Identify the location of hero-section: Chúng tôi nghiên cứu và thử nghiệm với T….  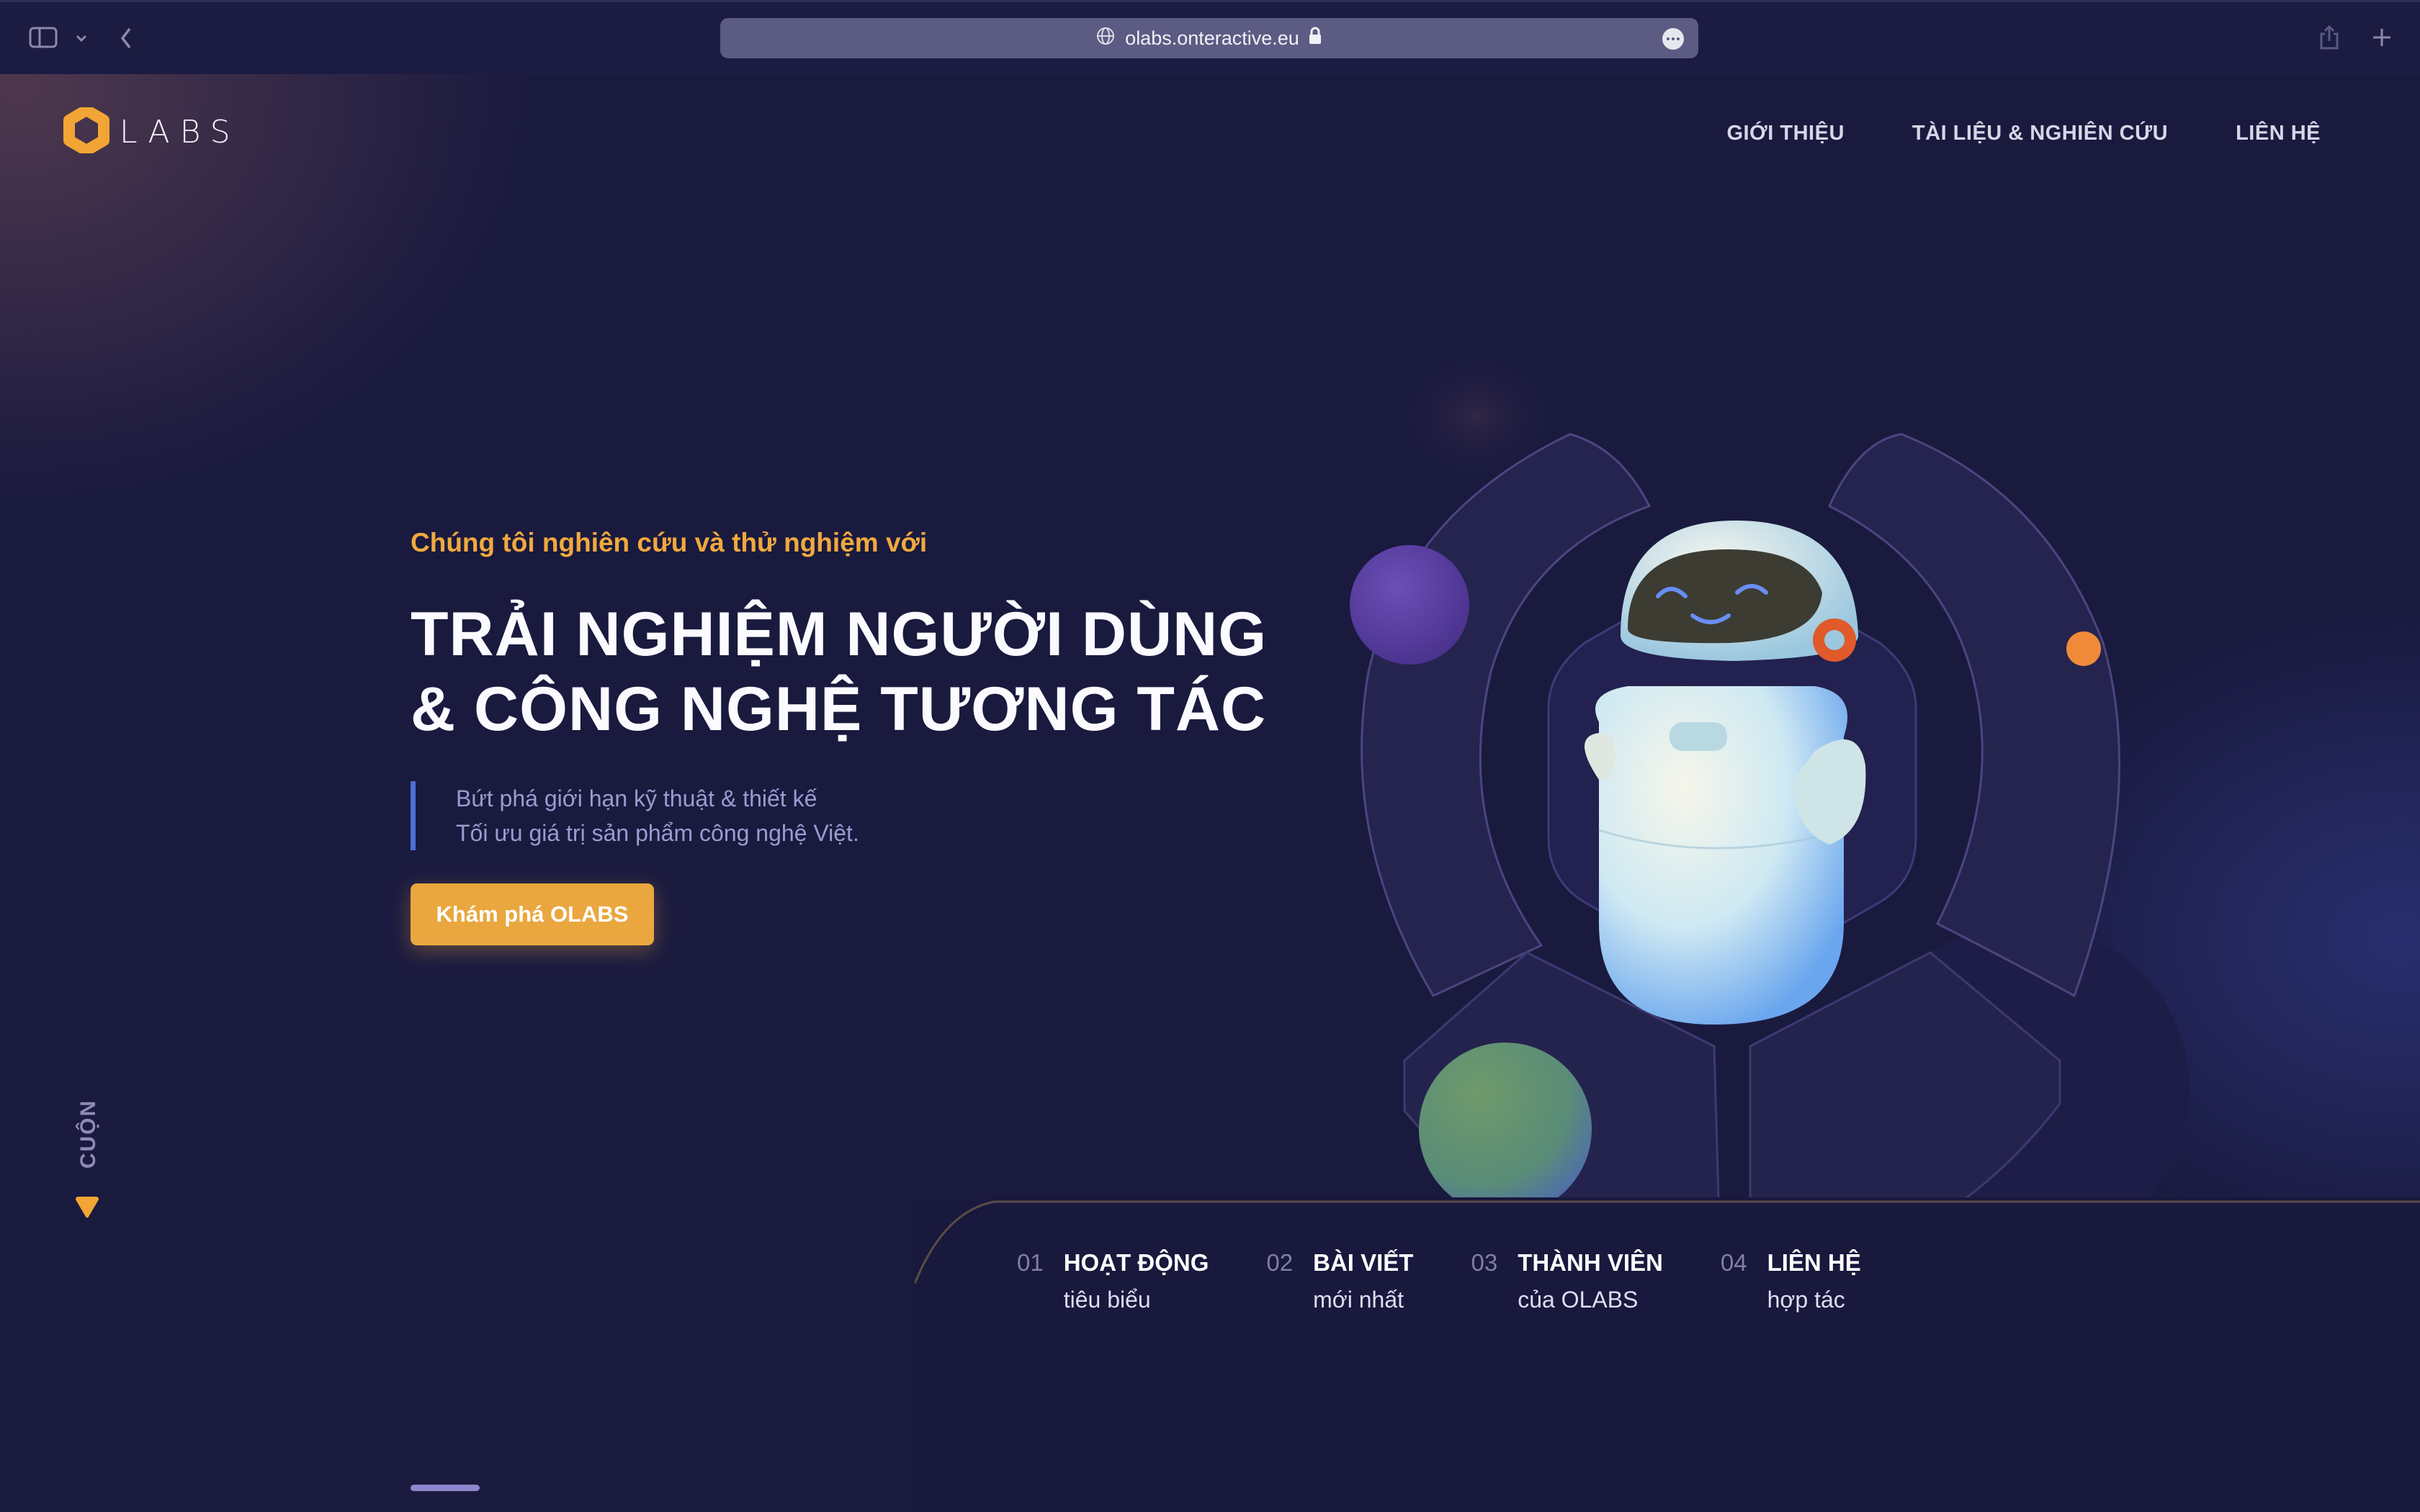
(839, 736).